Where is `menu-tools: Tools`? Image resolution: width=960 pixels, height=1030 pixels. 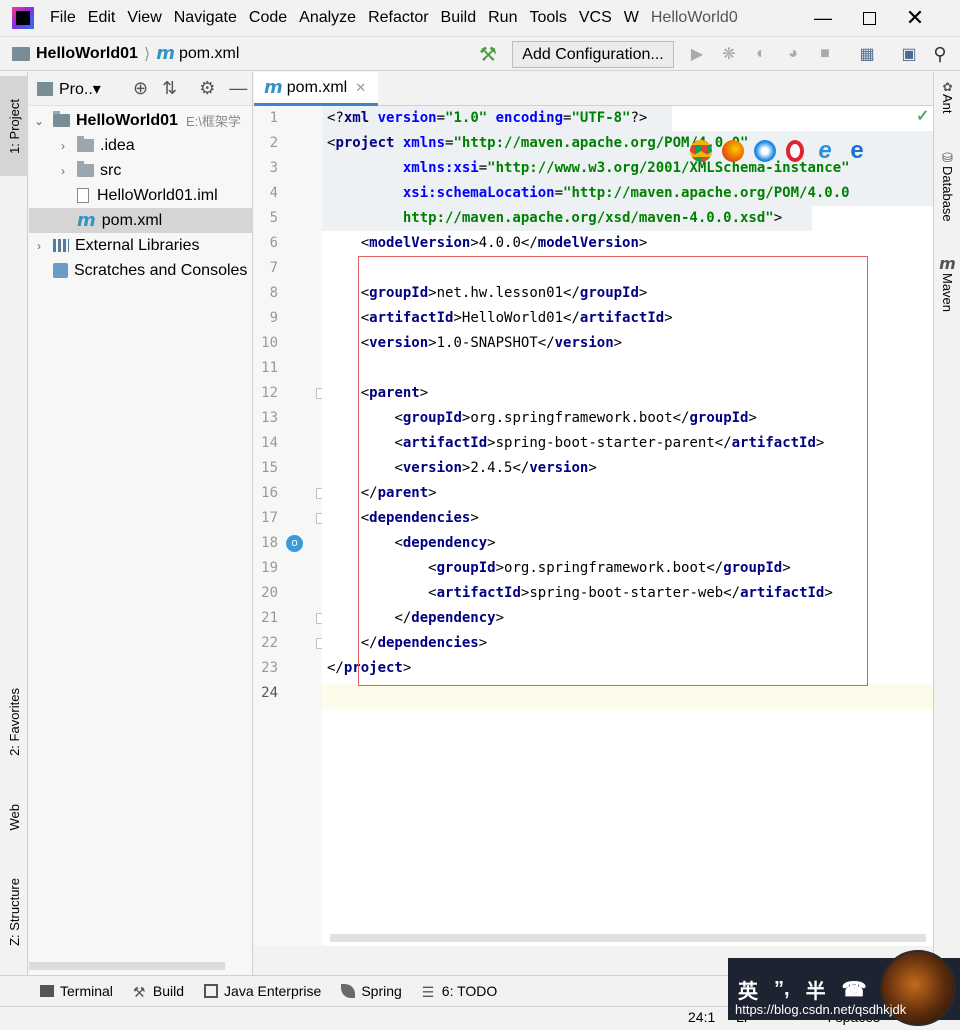 menu-tools: Tools is located at coordinates (547, 18).